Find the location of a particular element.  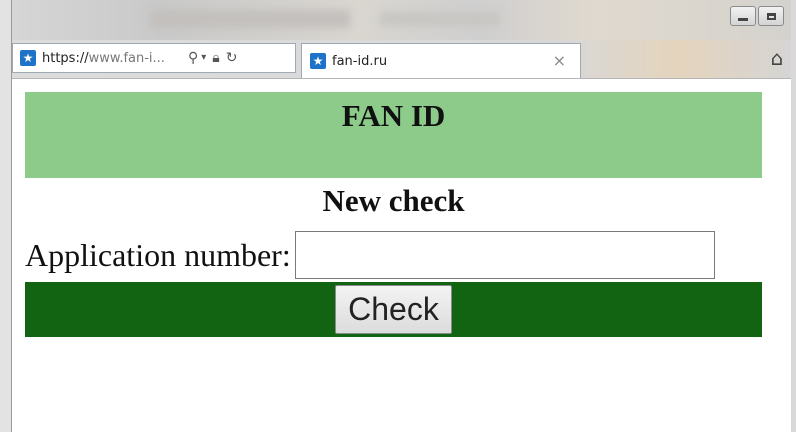

refresh-icon: ↻ is located at coordinates (232, 58).